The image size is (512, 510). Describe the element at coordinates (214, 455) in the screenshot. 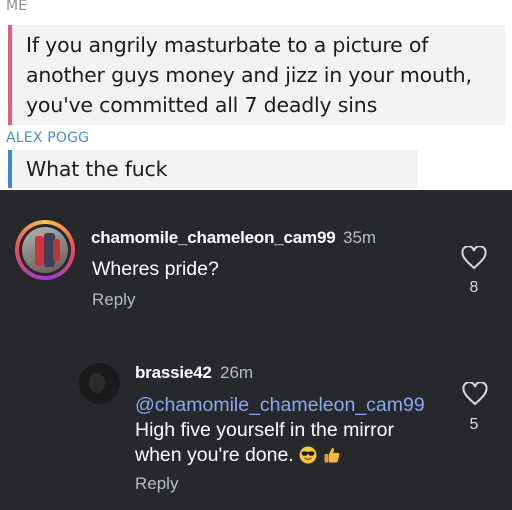

I see `comment-text: when you're done.` at that location.